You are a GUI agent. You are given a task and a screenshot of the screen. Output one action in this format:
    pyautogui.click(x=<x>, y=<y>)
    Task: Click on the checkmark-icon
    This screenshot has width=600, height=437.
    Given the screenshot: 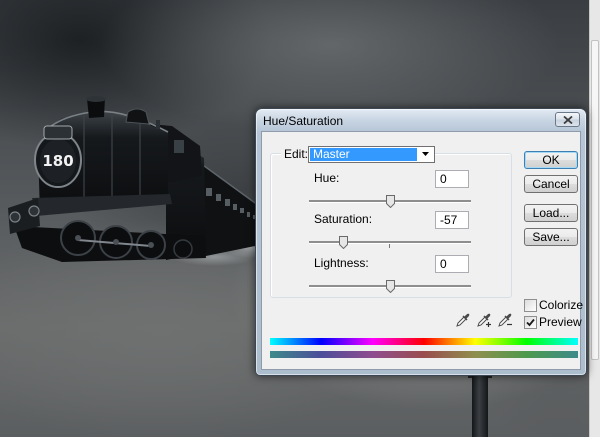 What is the action you would take?
    pyautogui.click(x=530, y=322)
    